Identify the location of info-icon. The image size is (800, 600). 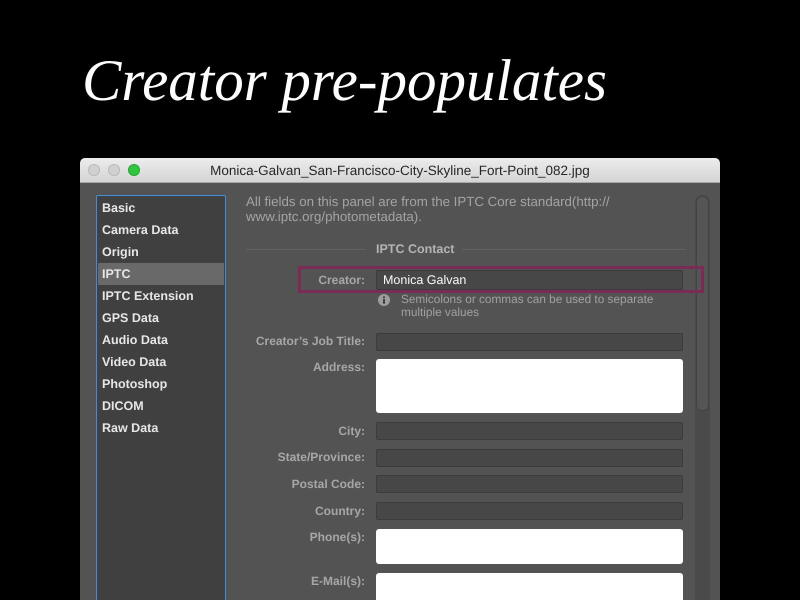
(384, 300).